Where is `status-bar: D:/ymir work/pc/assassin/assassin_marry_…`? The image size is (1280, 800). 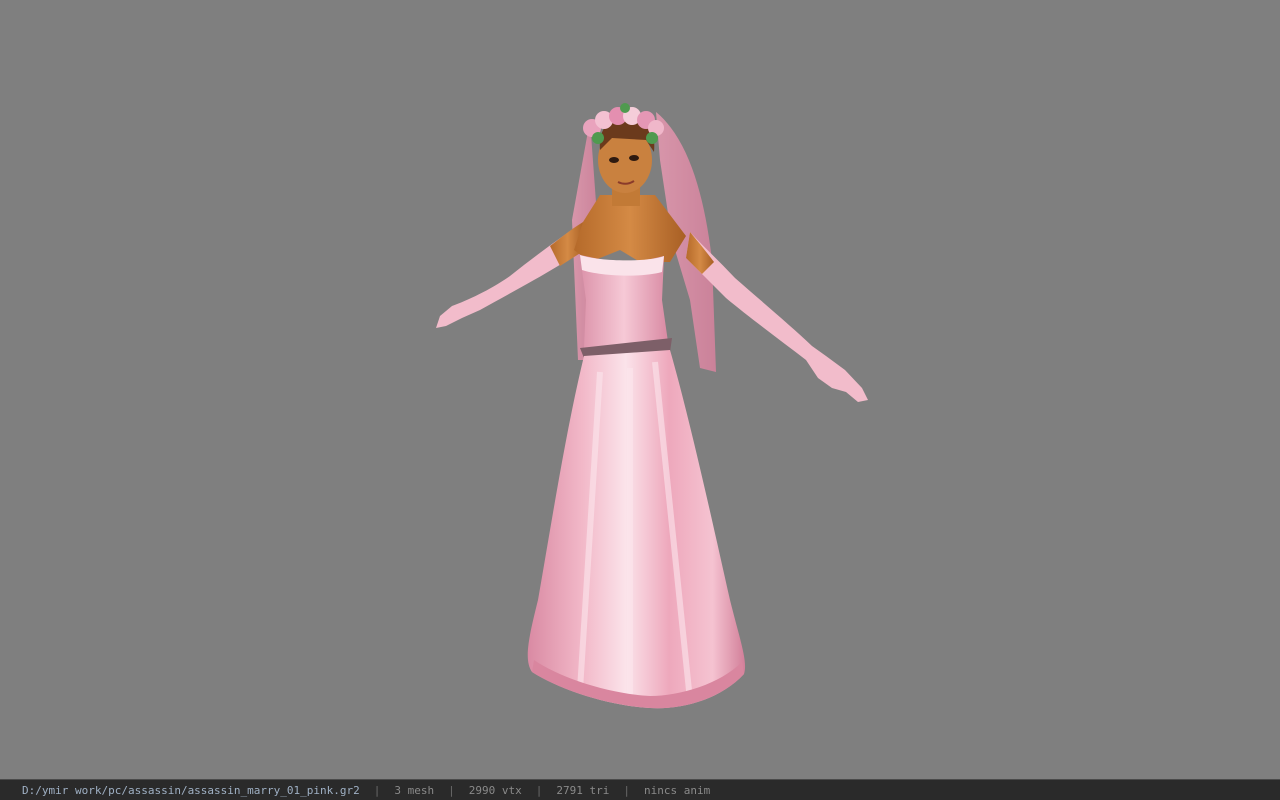 status-bar: D:/ymir work/pc/assassin/assassin_marry_… is located at coordinates (640, 789).